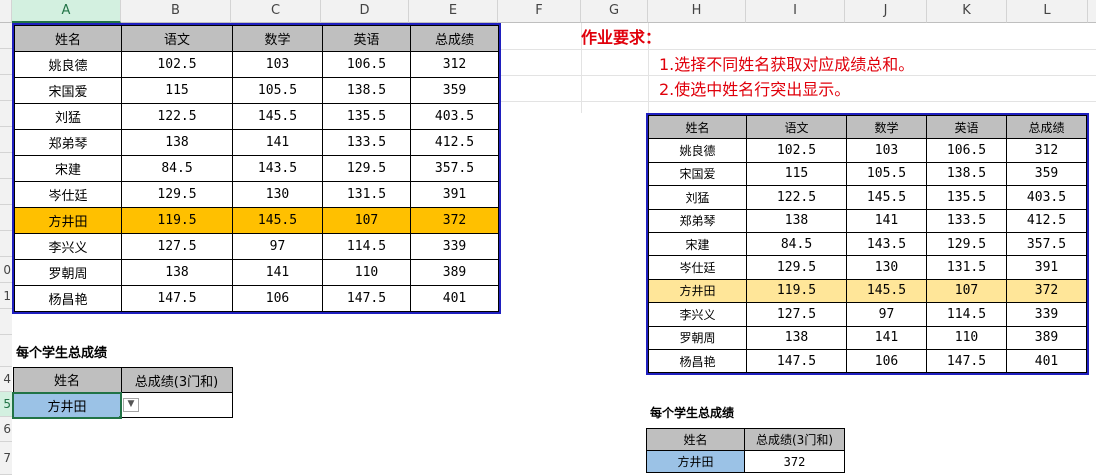 This screenshot has width=1096, height=475. Describe the element at coordinates (966, 314) in the screenshot. I see `example-score-cell: 114.5` at that location.